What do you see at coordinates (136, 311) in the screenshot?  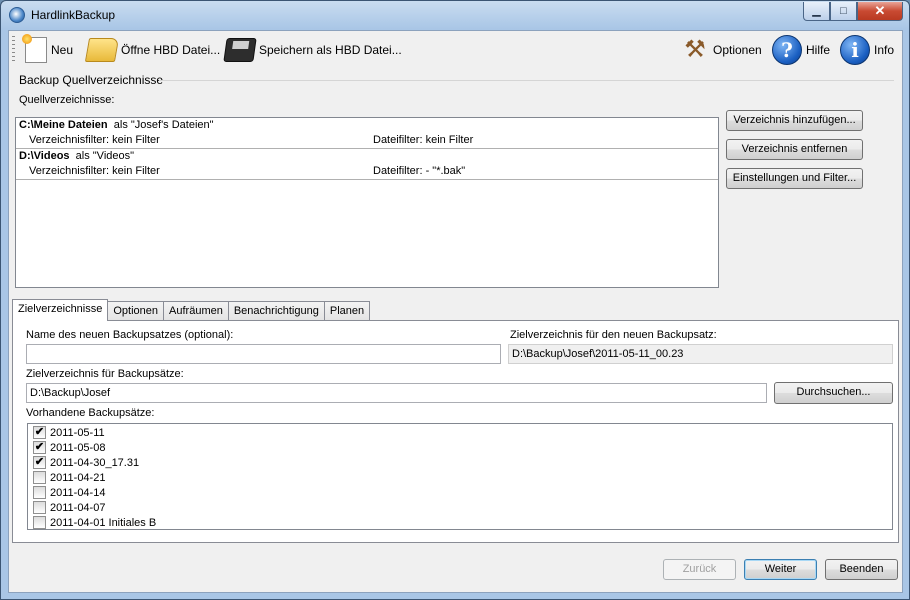 I see `tab-optionen: Optionen` at bounding box center [136, 311].